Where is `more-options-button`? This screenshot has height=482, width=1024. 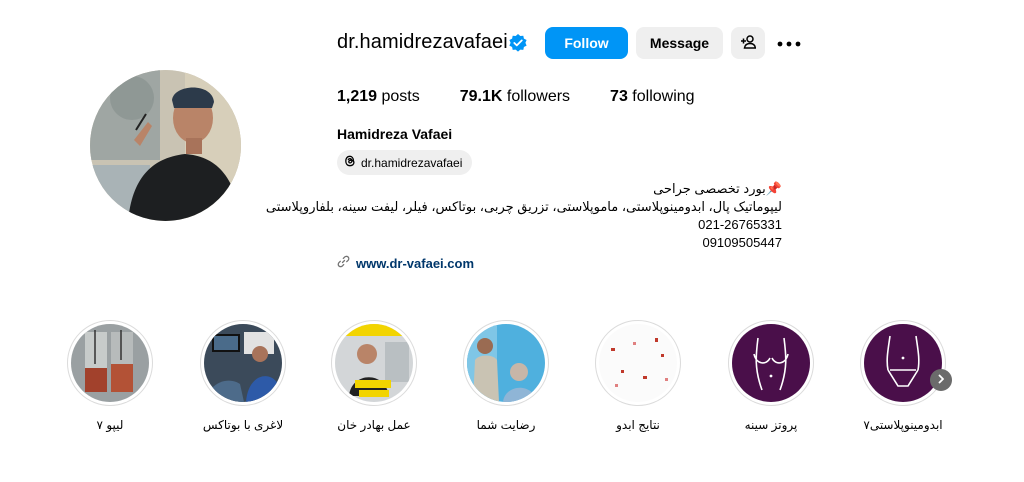
more-options-button is located at coordinates (789, 43).